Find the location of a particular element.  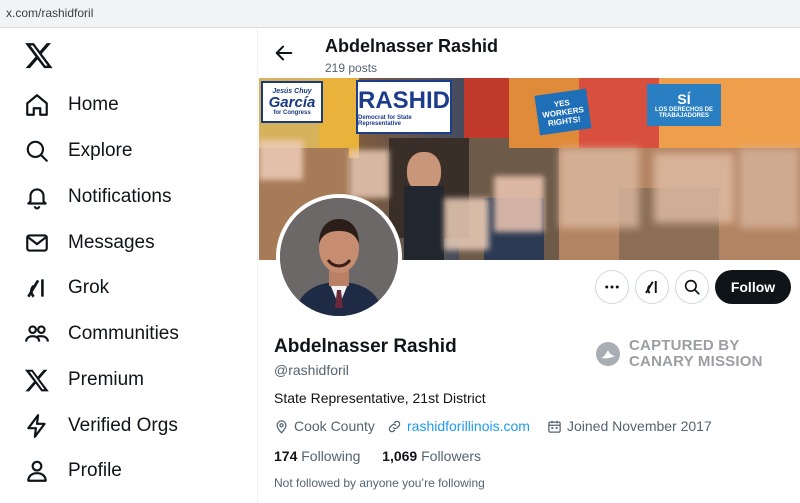

home-icon is located at coordinates (37, 105).